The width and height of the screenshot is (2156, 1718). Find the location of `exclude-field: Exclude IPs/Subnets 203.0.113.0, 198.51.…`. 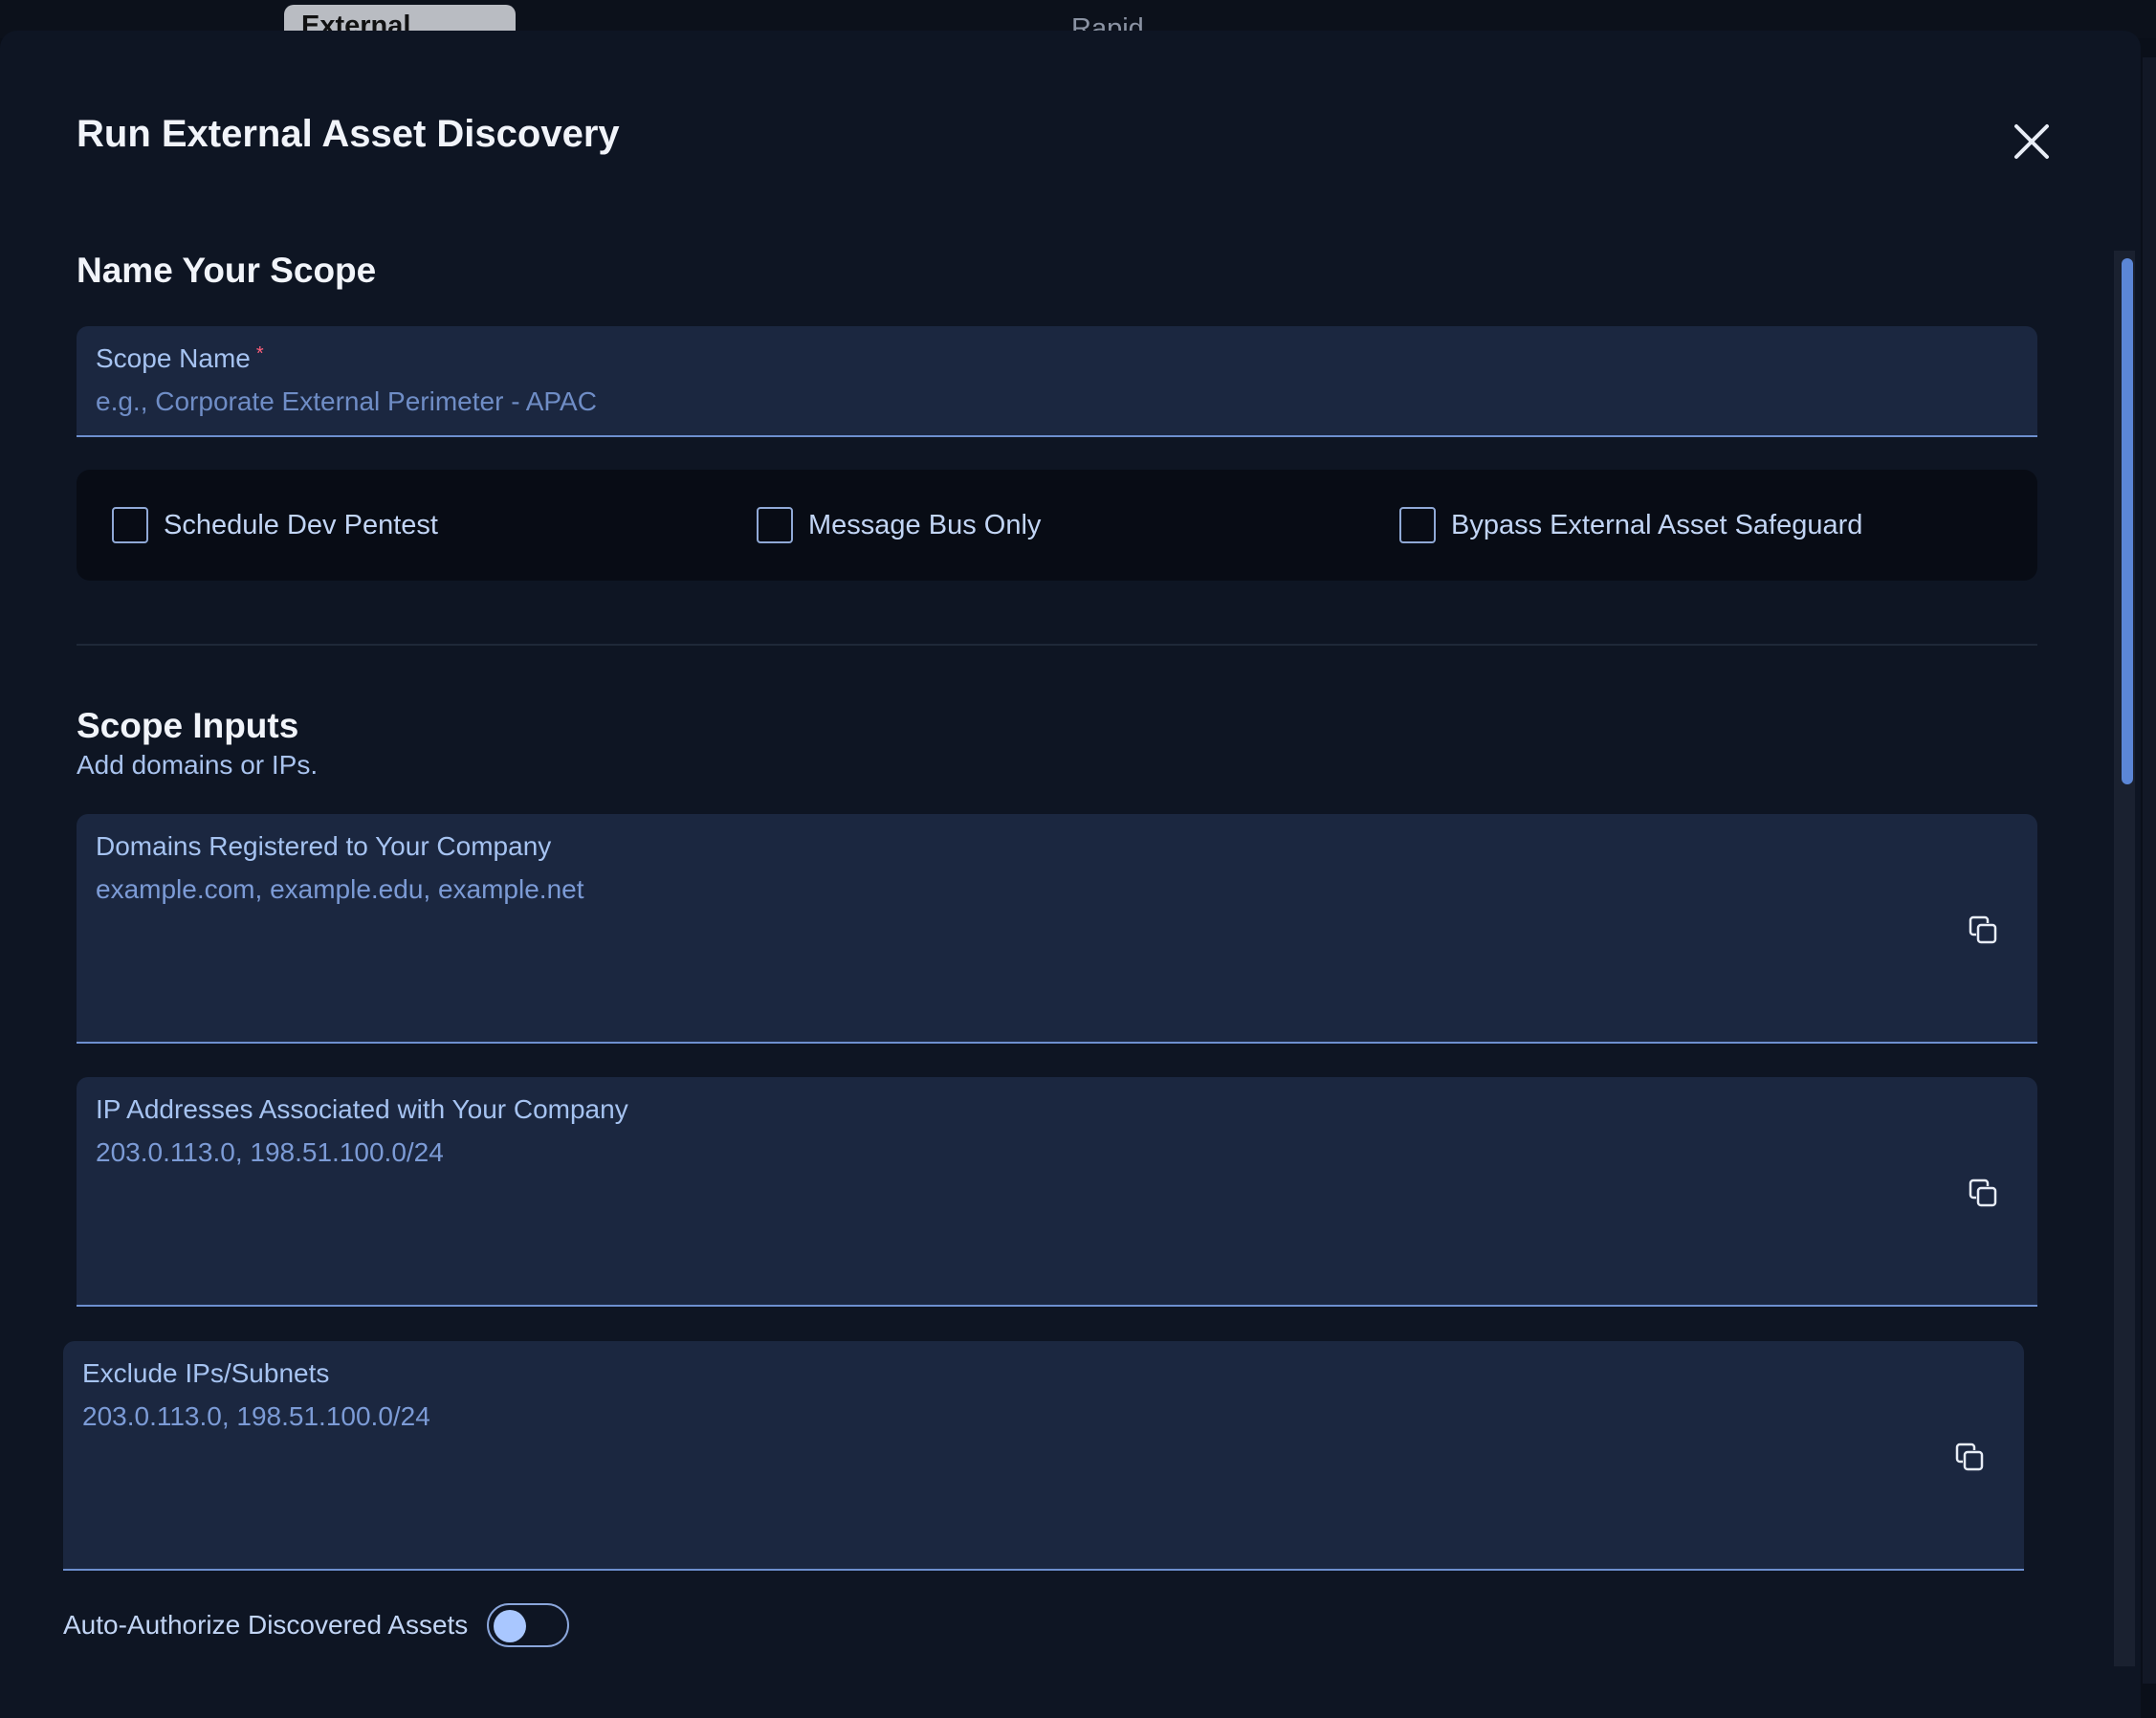

exclude-field: Exclude IPs/Subnets 203.0.113.0, 198.51.… is located at coordinates (1043, 1456).